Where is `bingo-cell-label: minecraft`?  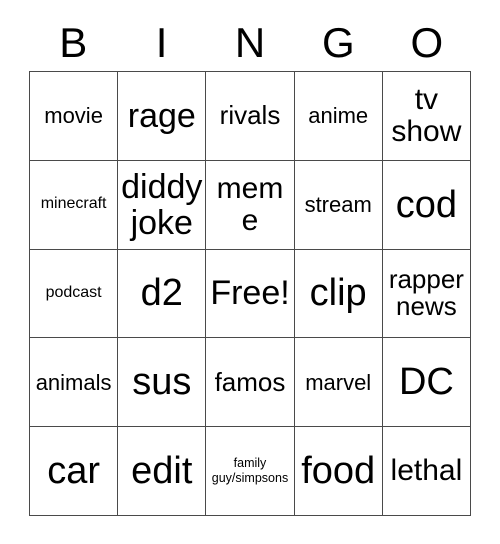
bingo-cell-label: minecraft is located at coordinates (73, 204).